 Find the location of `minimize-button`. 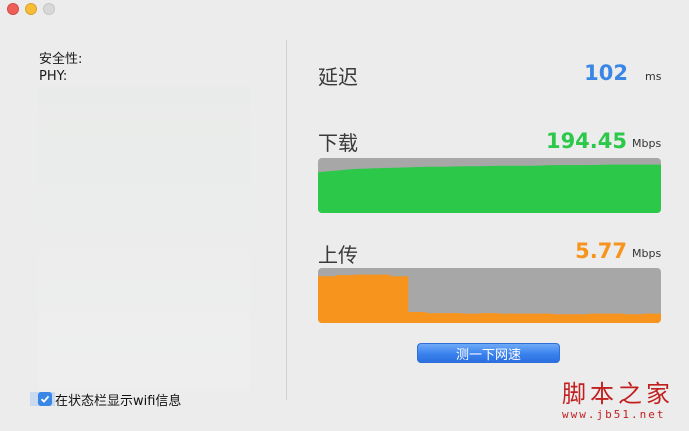

minimize-button is located at coordinates (31, 9).